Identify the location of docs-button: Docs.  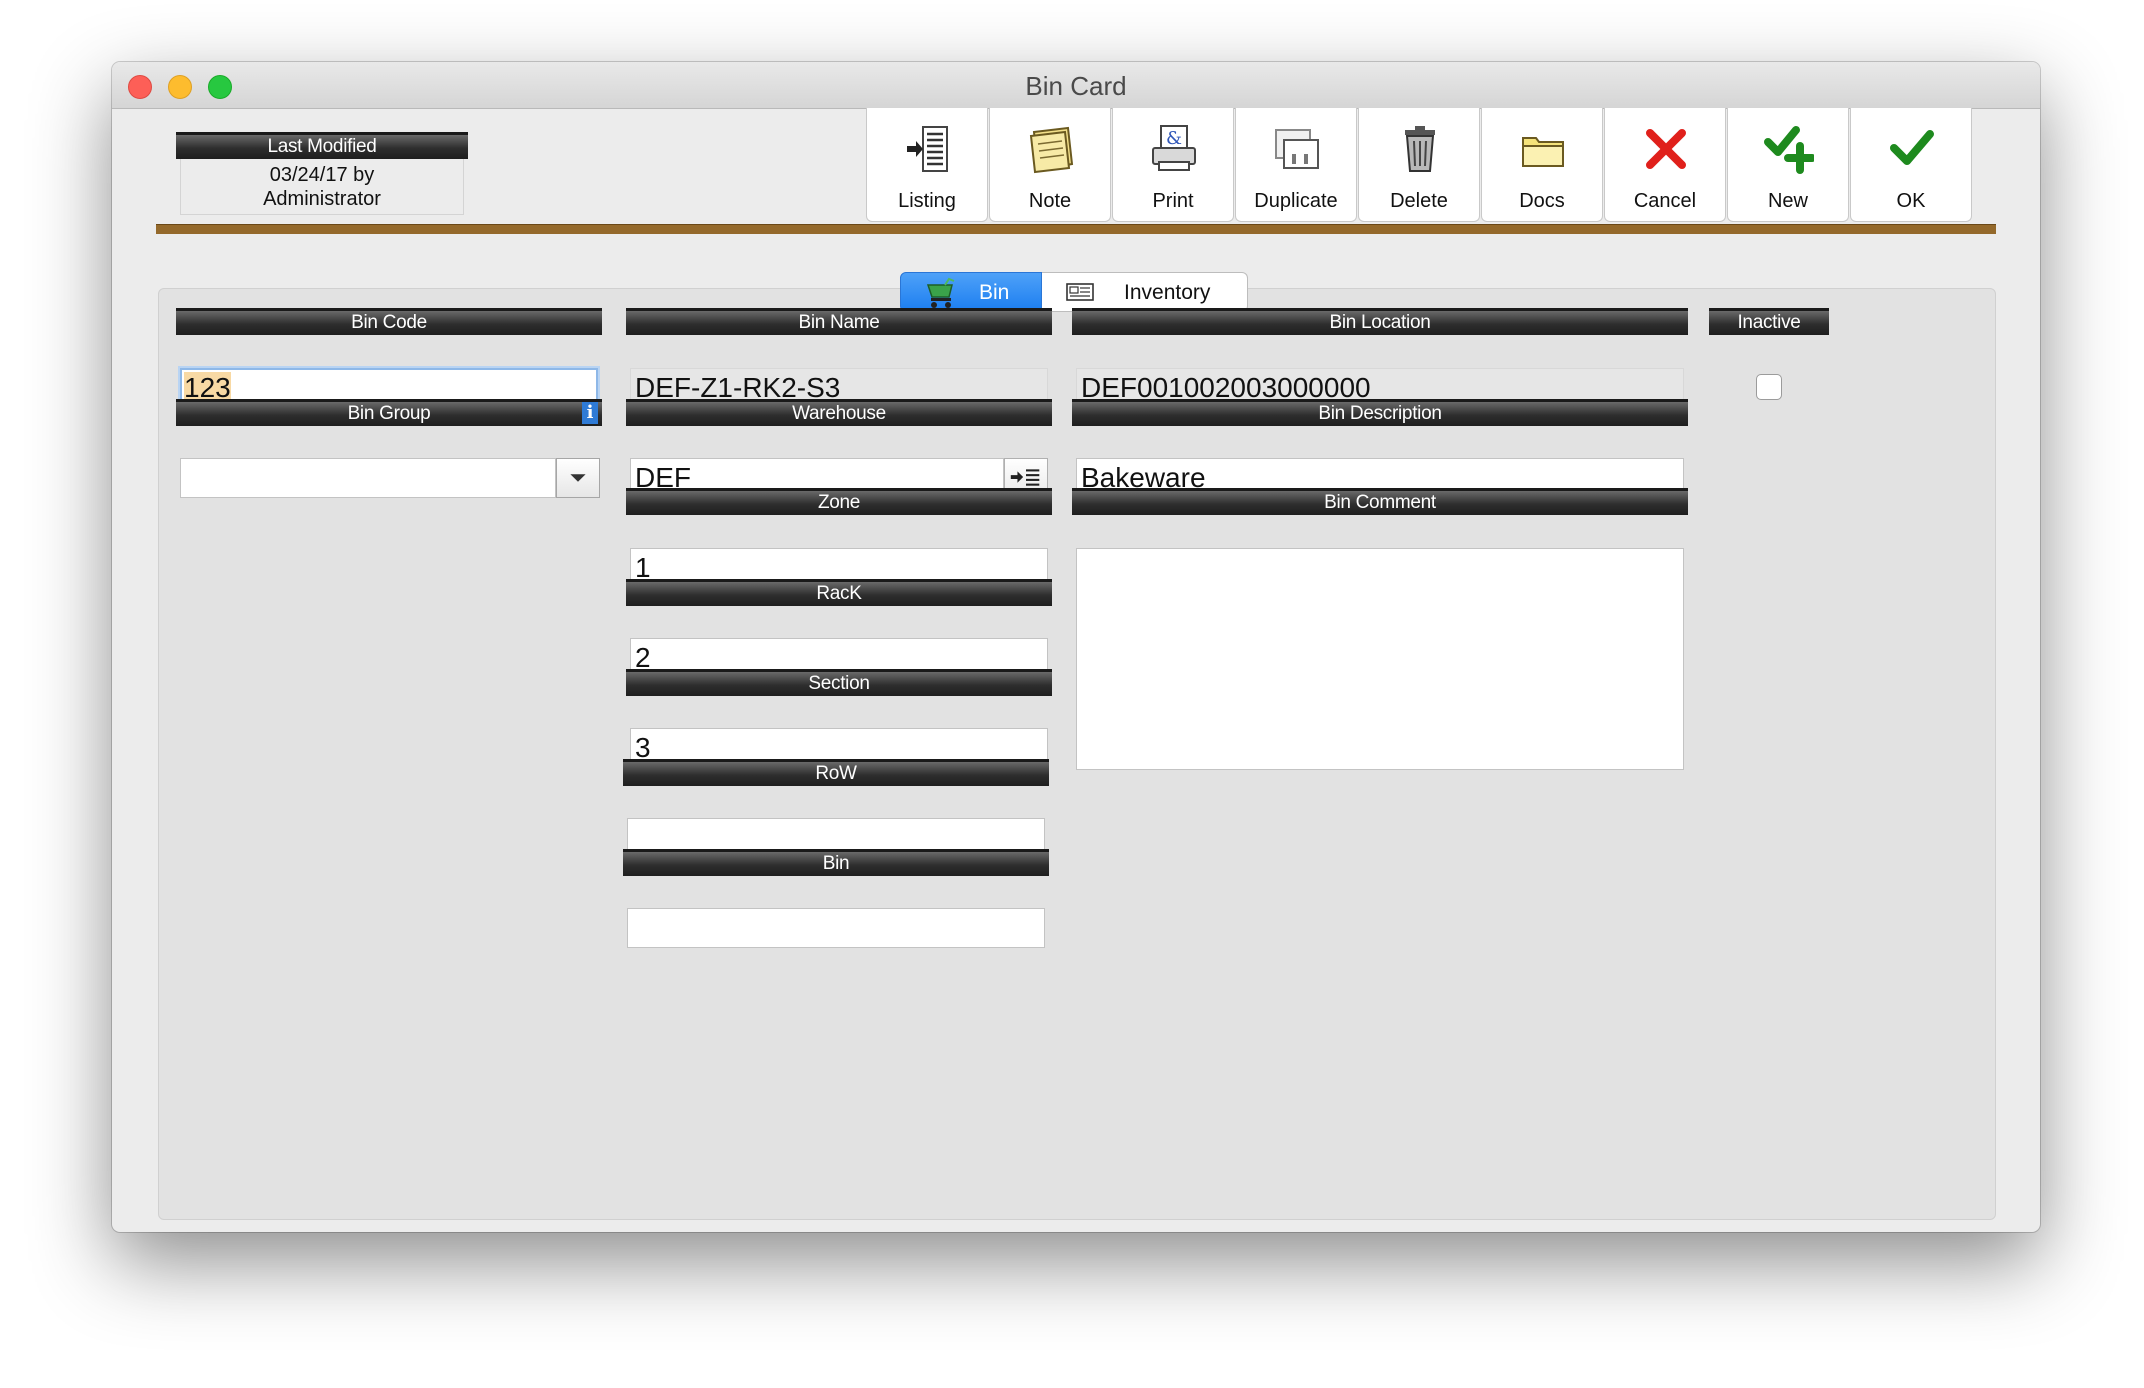
(1542, 165).